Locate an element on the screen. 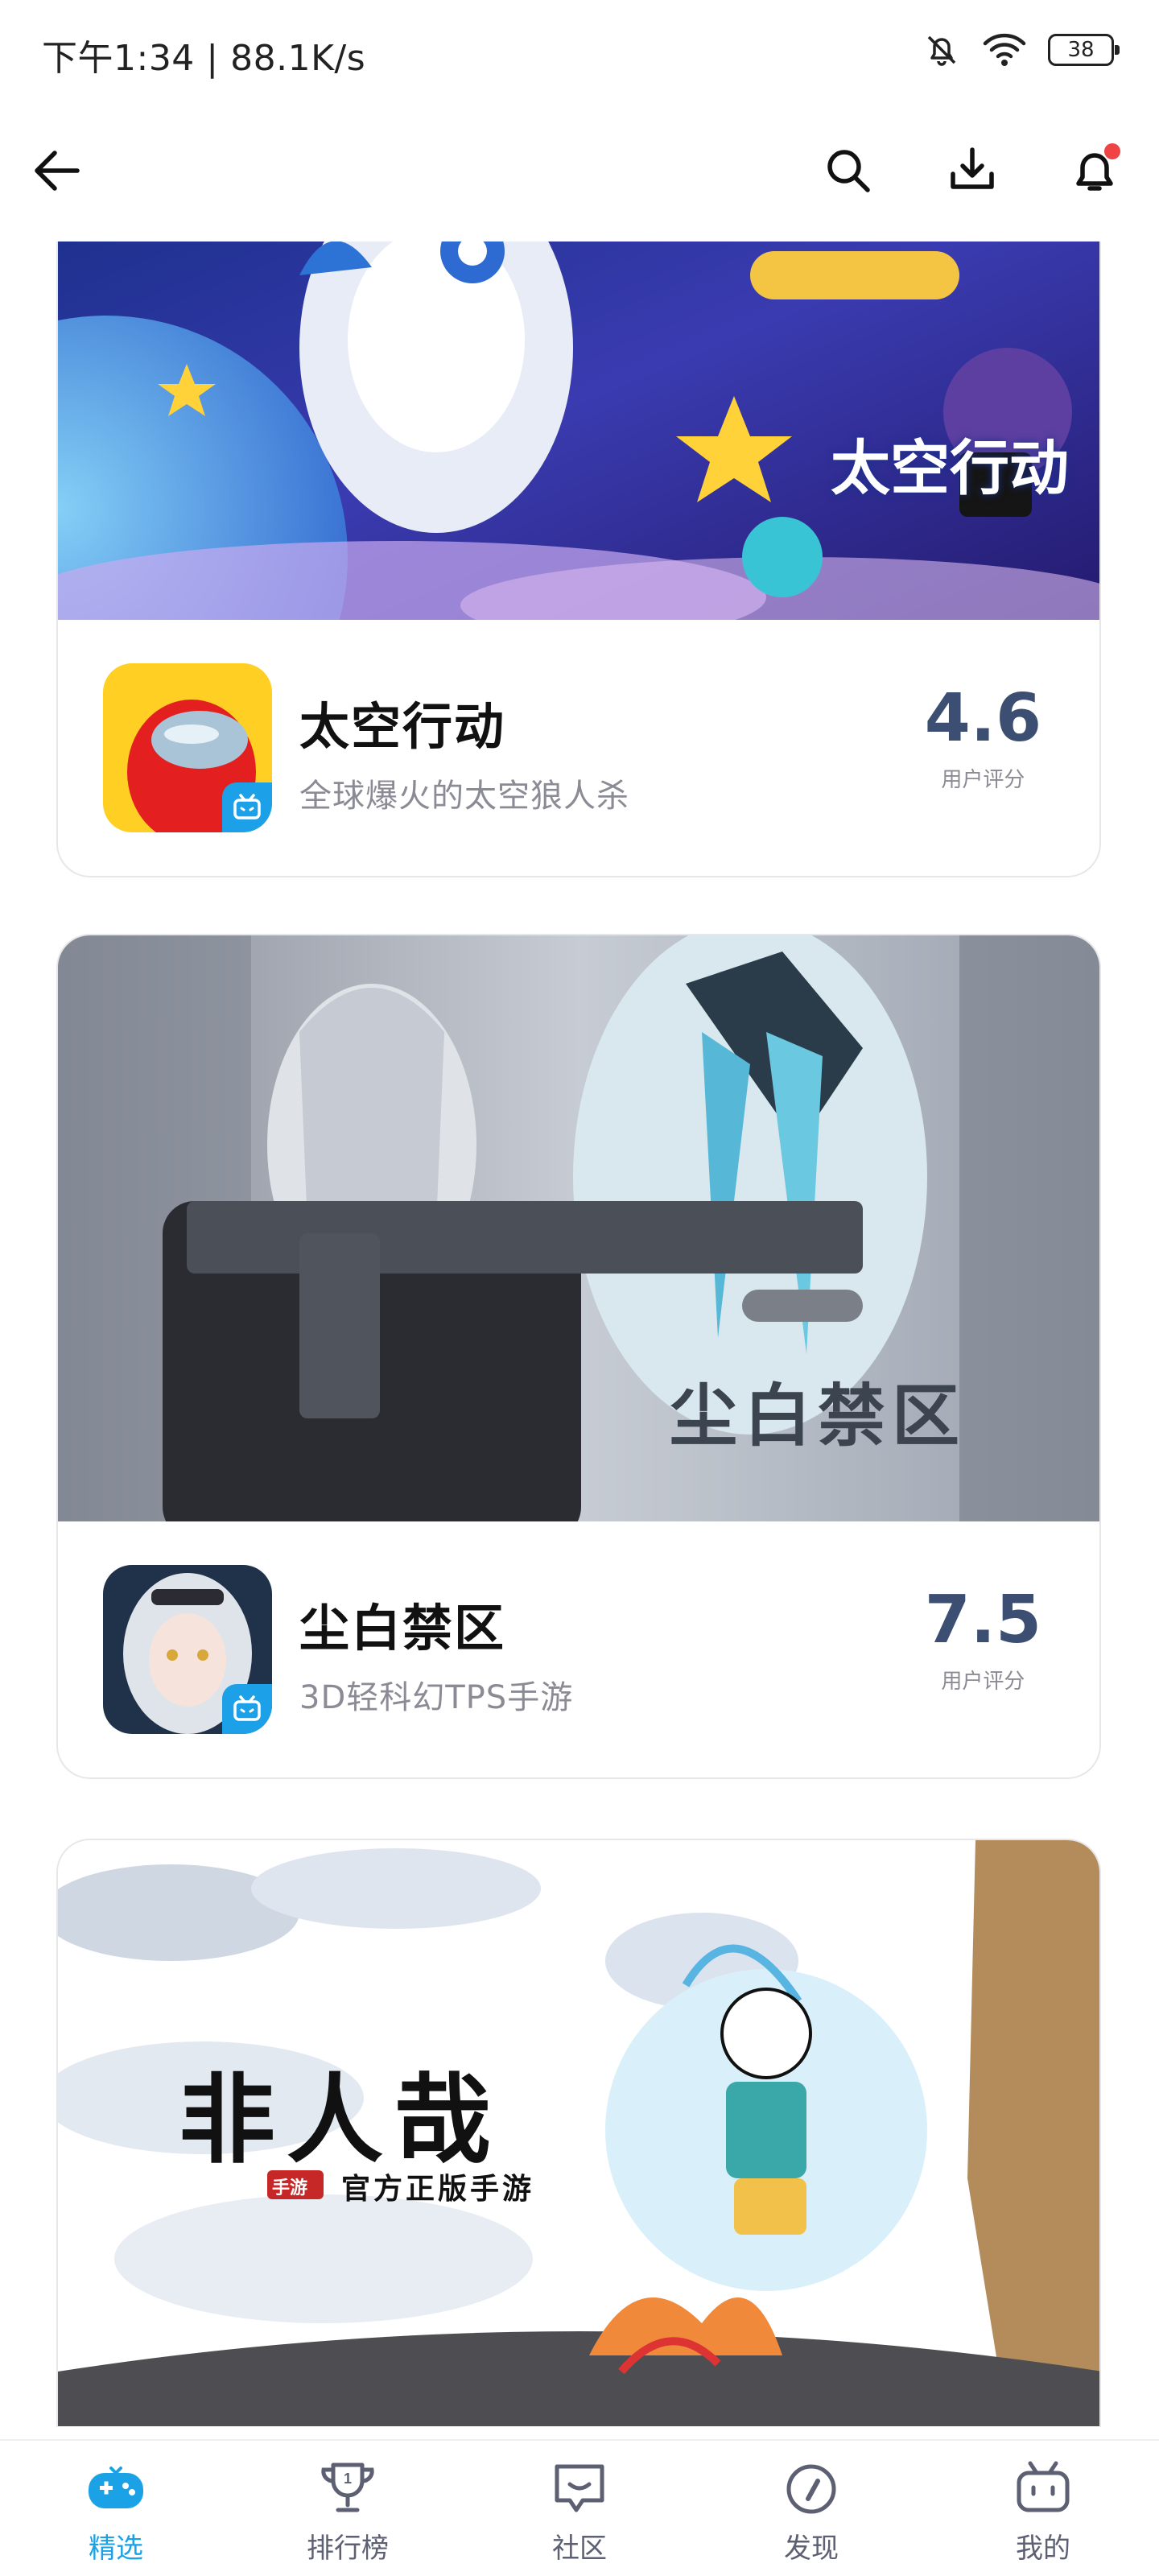 This screenshot has height=2576, width=1159. banner-title: 尘白禁区 is located at coordinates (818, 1416).